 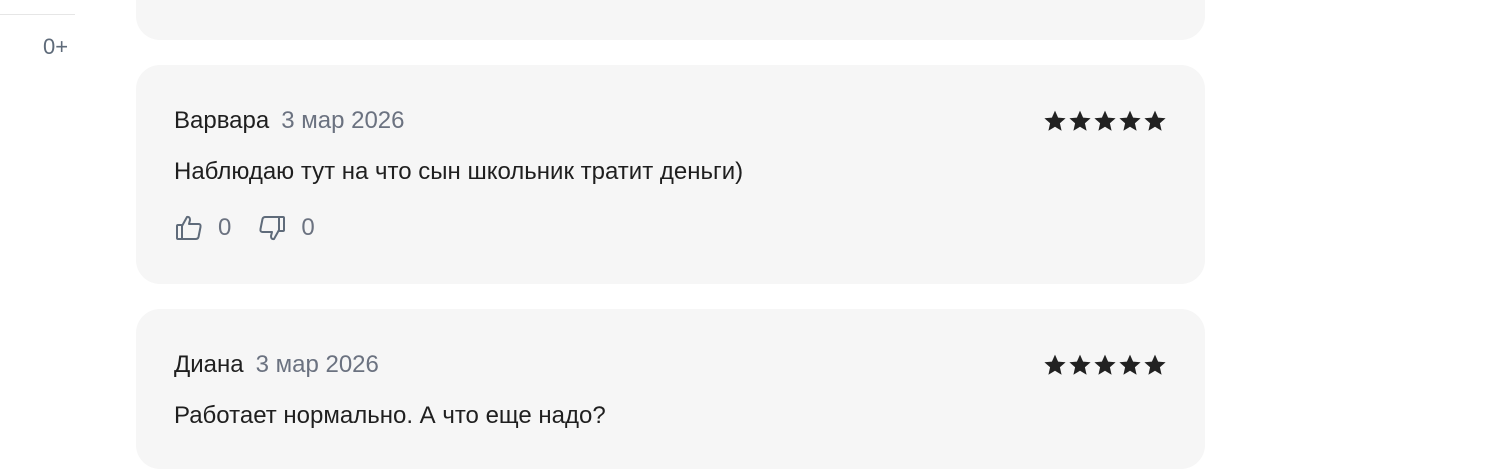 I want to click on review-header: Диана 3 мар 2026, so click(x=276, y=365).